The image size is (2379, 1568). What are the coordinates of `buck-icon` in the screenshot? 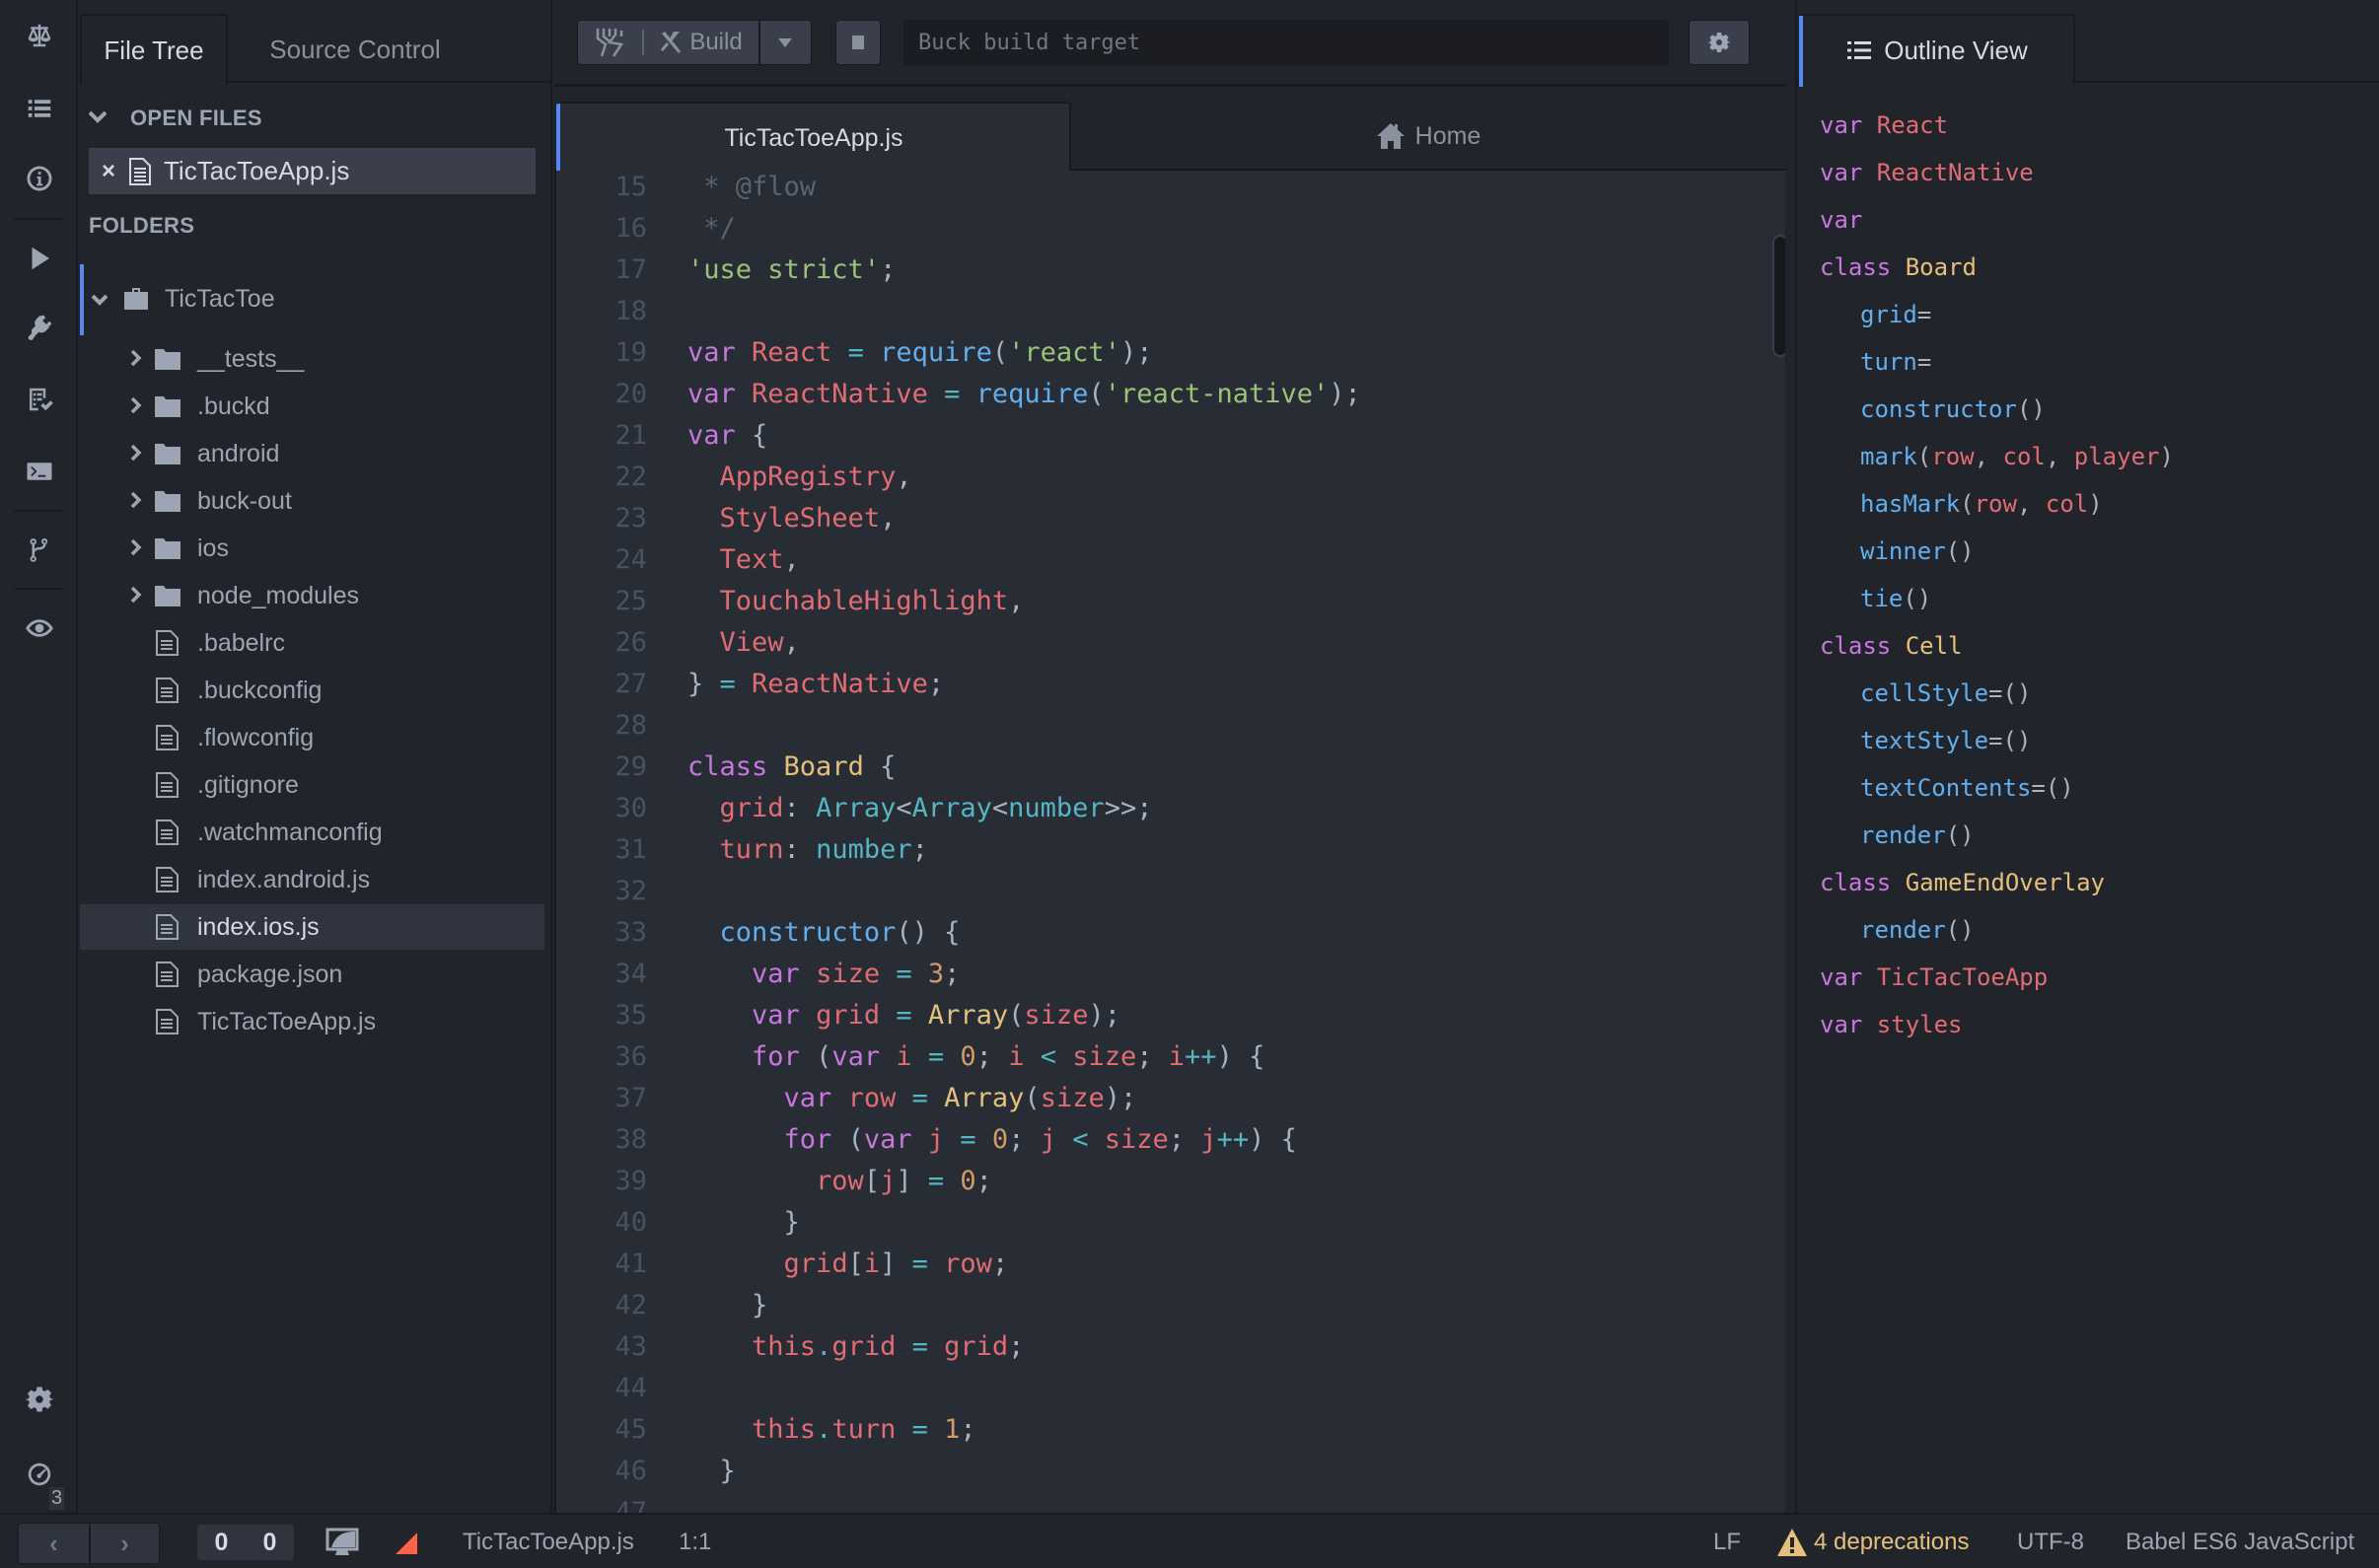 It's located at (610, 42).